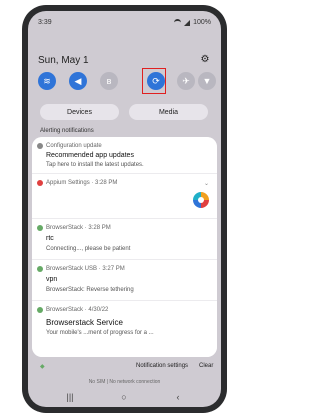 The height and width of the screenshot is (417, 320). What do you see at coordinates (124, 196) in the screenshot?
I see `notification-appium: Appium Settings · 3:28 PM ⌄` at bounding box center [124, 196].